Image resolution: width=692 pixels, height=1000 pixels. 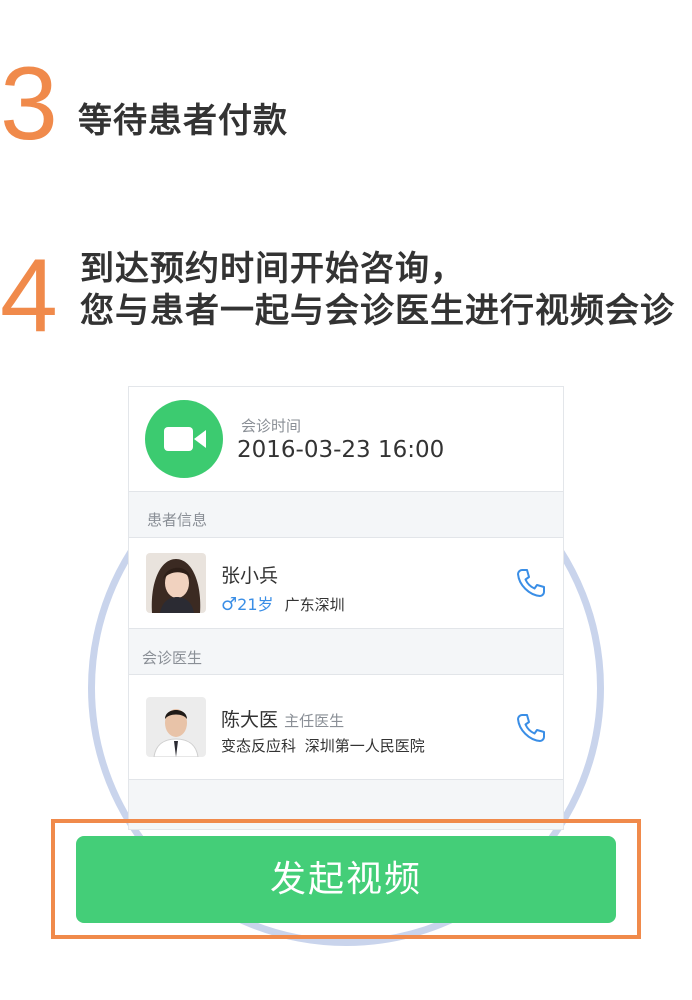 I want to click on patient-avatar, so click(x=176, y=583).